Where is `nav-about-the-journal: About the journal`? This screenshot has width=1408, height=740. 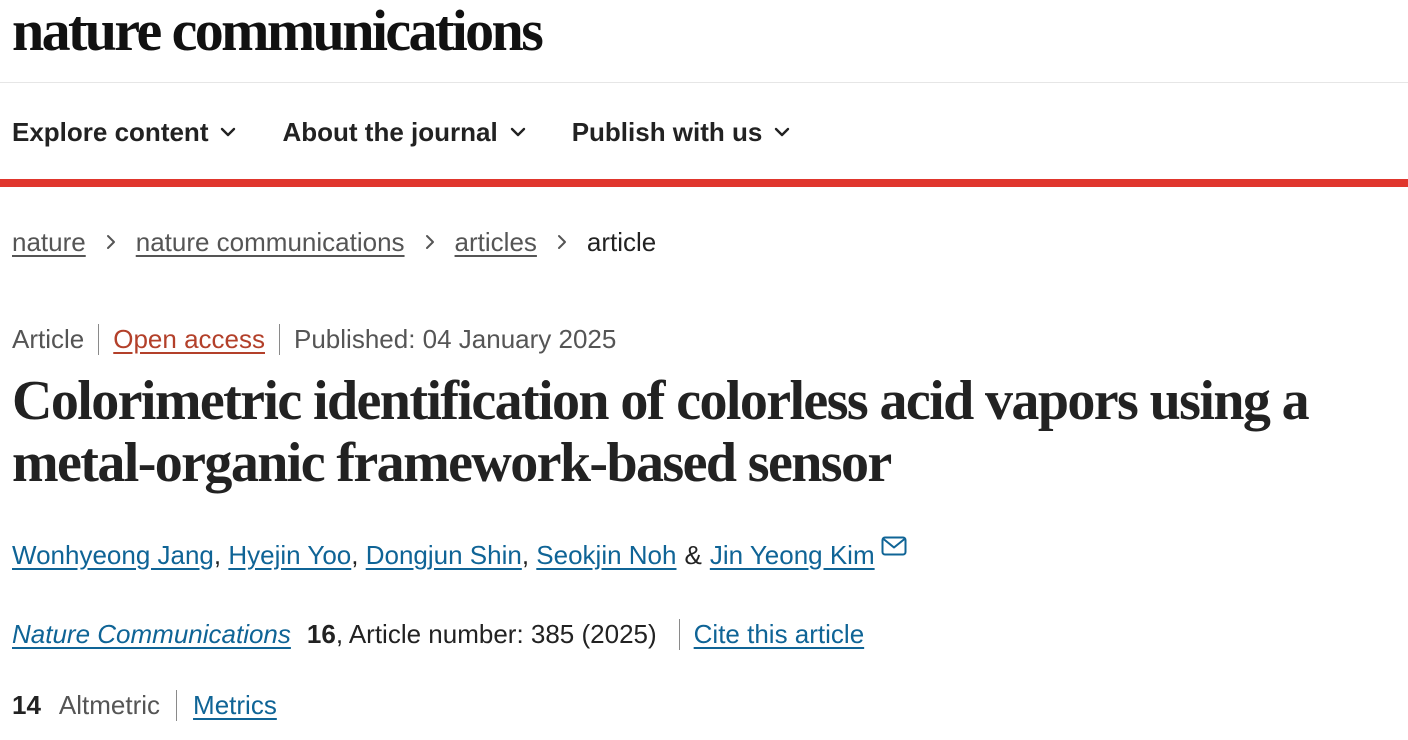 nav-about-the-journal: About the journal is located at coordinates (403, 132).